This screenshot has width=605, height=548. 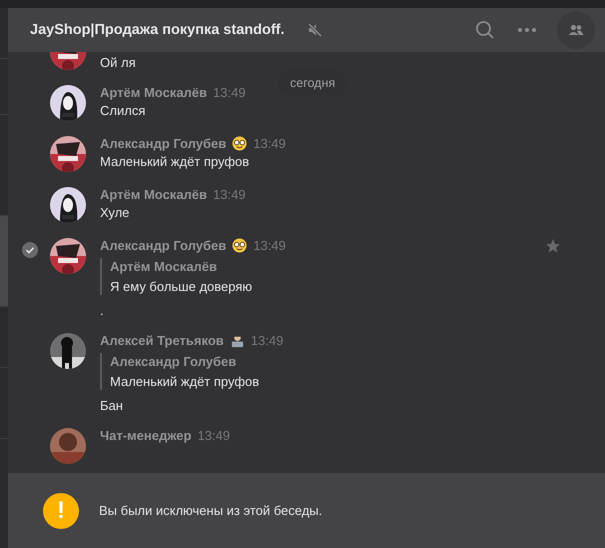 I want to click on message-text: Слился, so click(x=123, y=110).